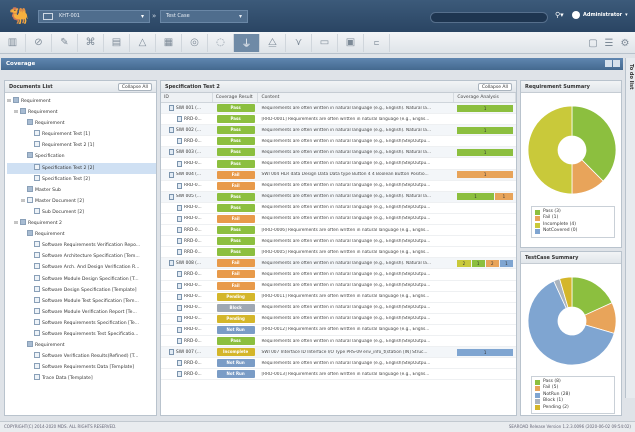 Image resolution: width=635 pixels, height=432 pixels. Describe the element at coordinates (559, 15) in the screenshot. I see `search-filter-icon: ⚲▾` at that location.